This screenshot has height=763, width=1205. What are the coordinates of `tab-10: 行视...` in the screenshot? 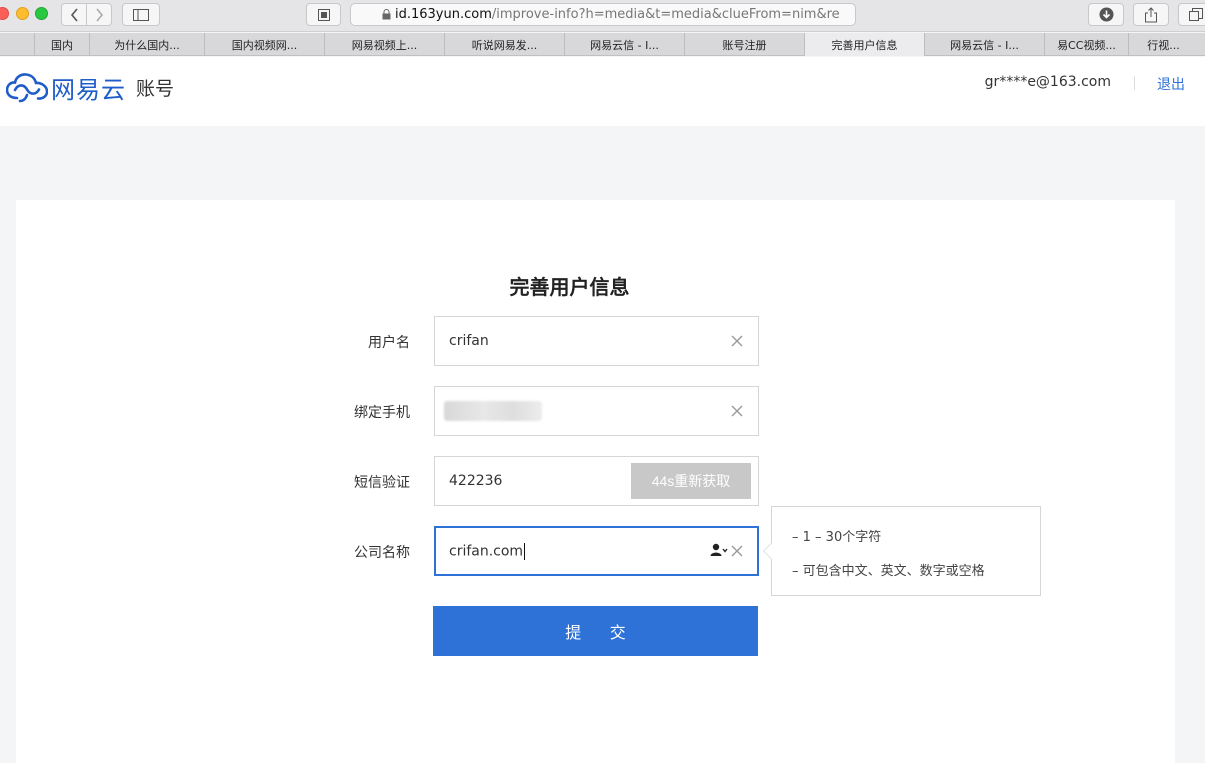 It's located at (1163, 44).